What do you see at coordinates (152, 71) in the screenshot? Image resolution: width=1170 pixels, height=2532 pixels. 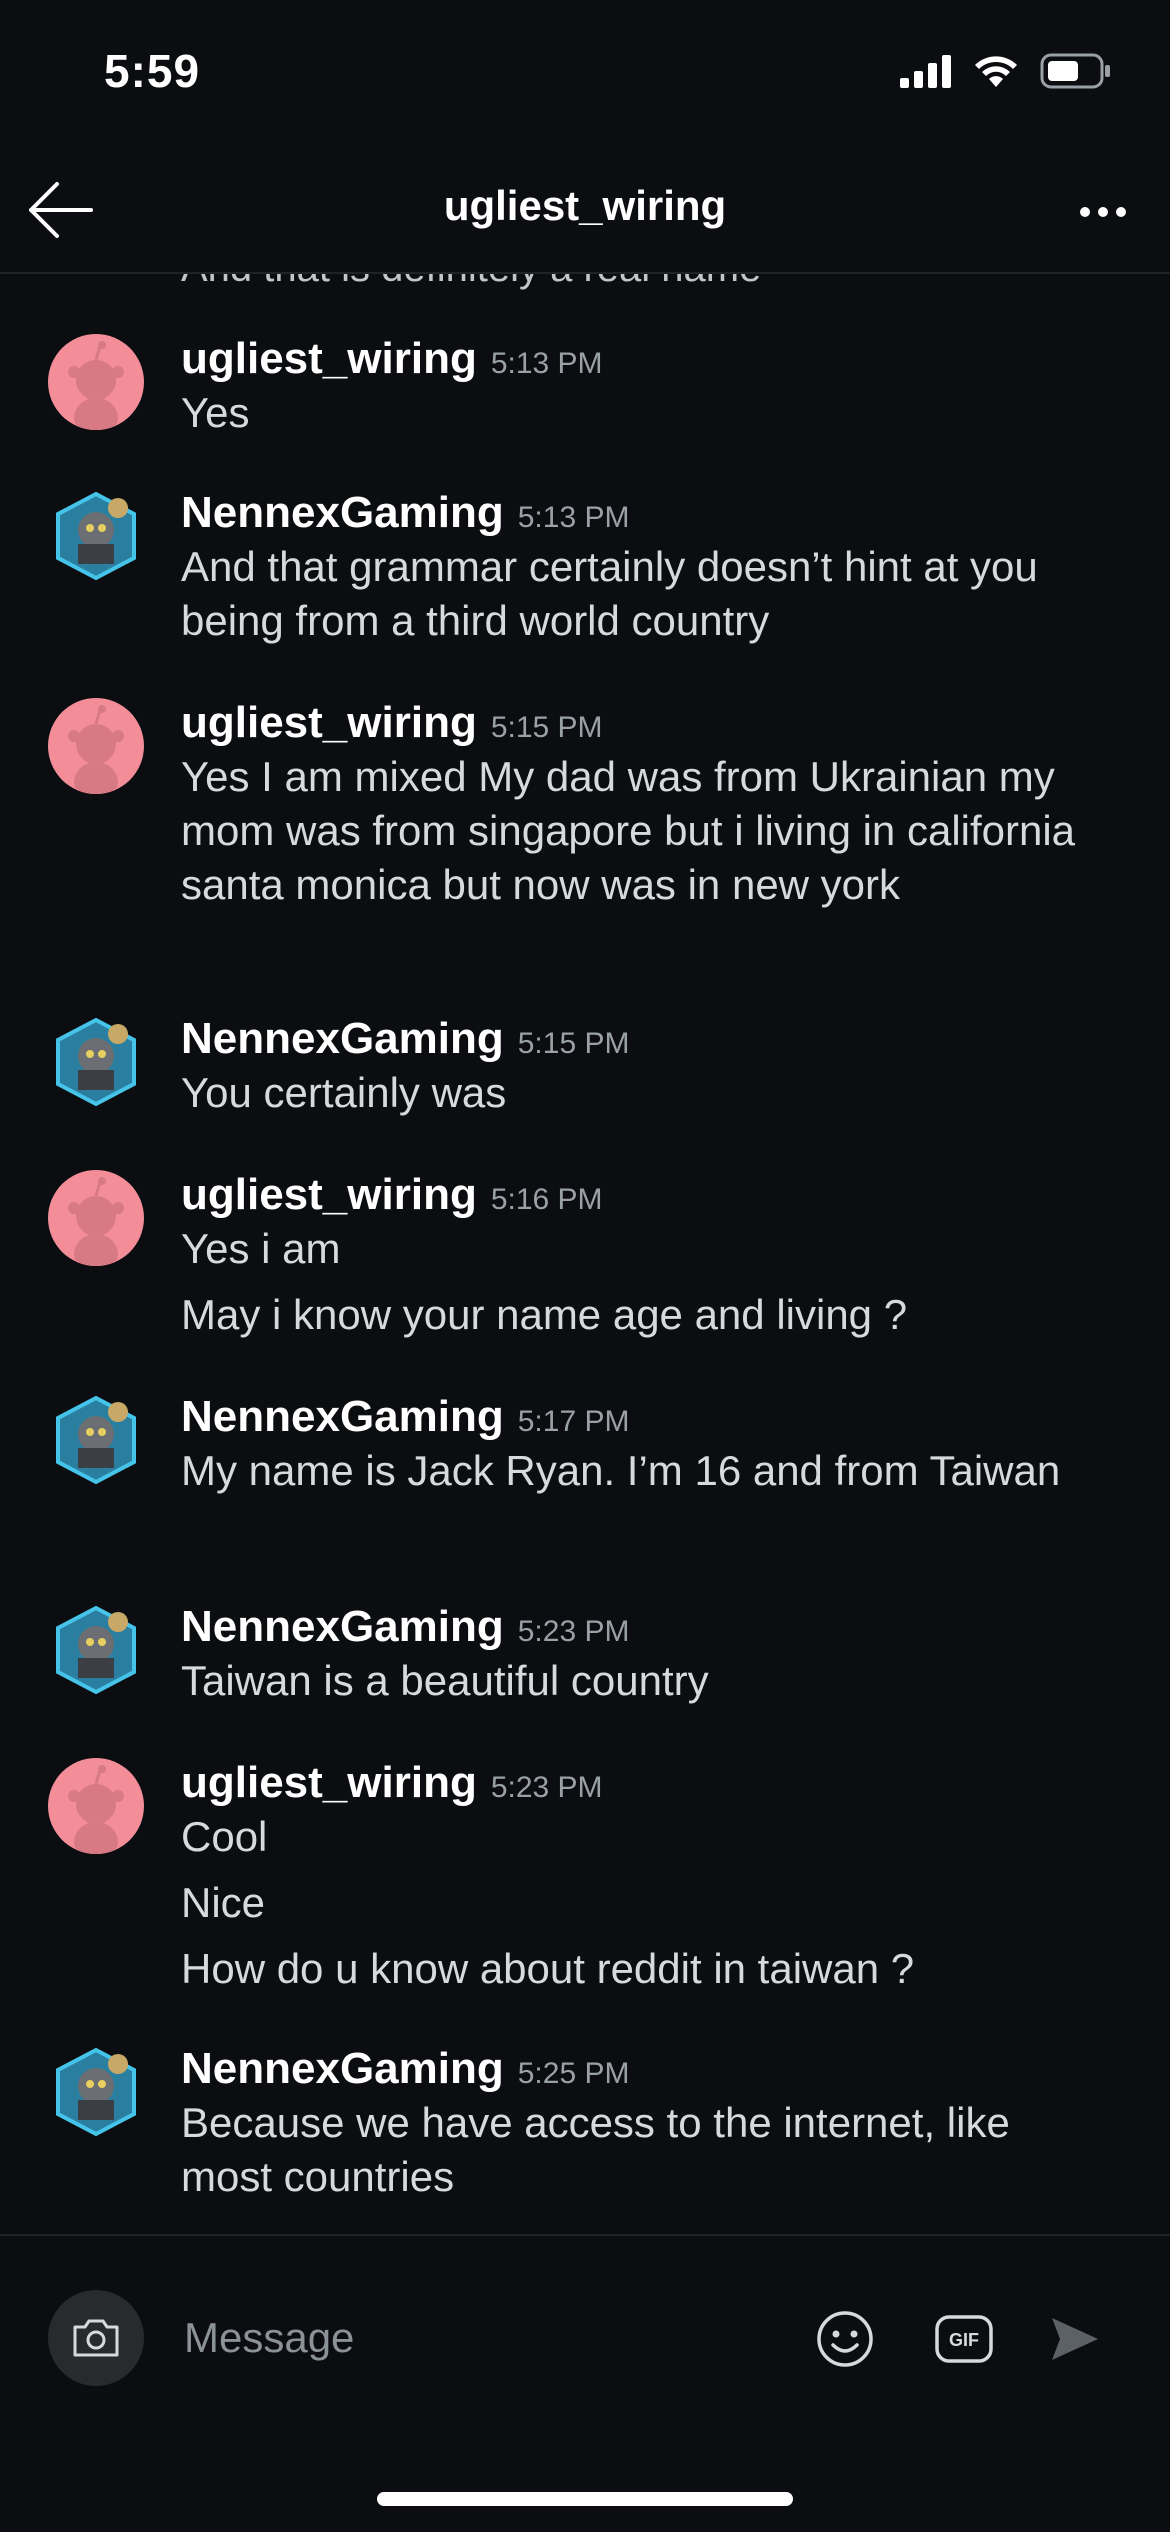 I see `status-time: 5:59` at bounding box center [152, 71].